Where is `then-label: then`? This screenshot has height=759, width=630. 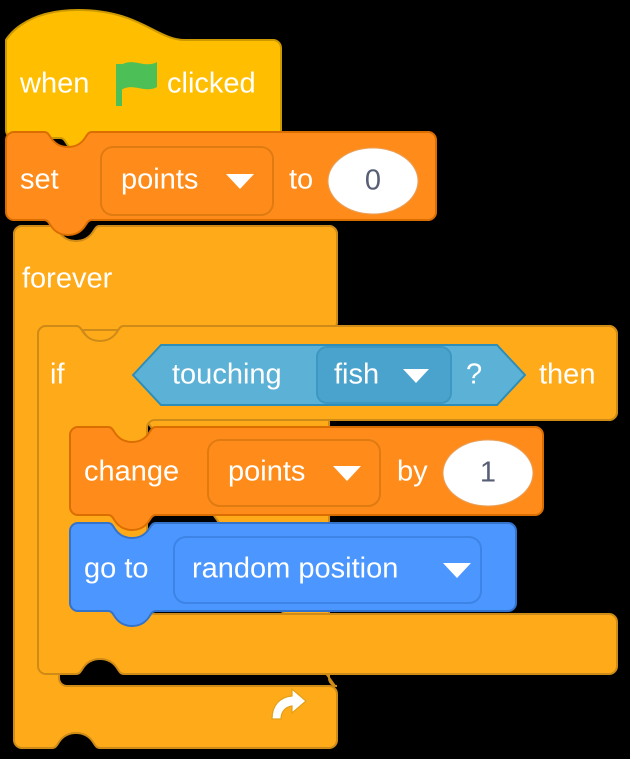 then-label: then is located at coordinates (567, 375).